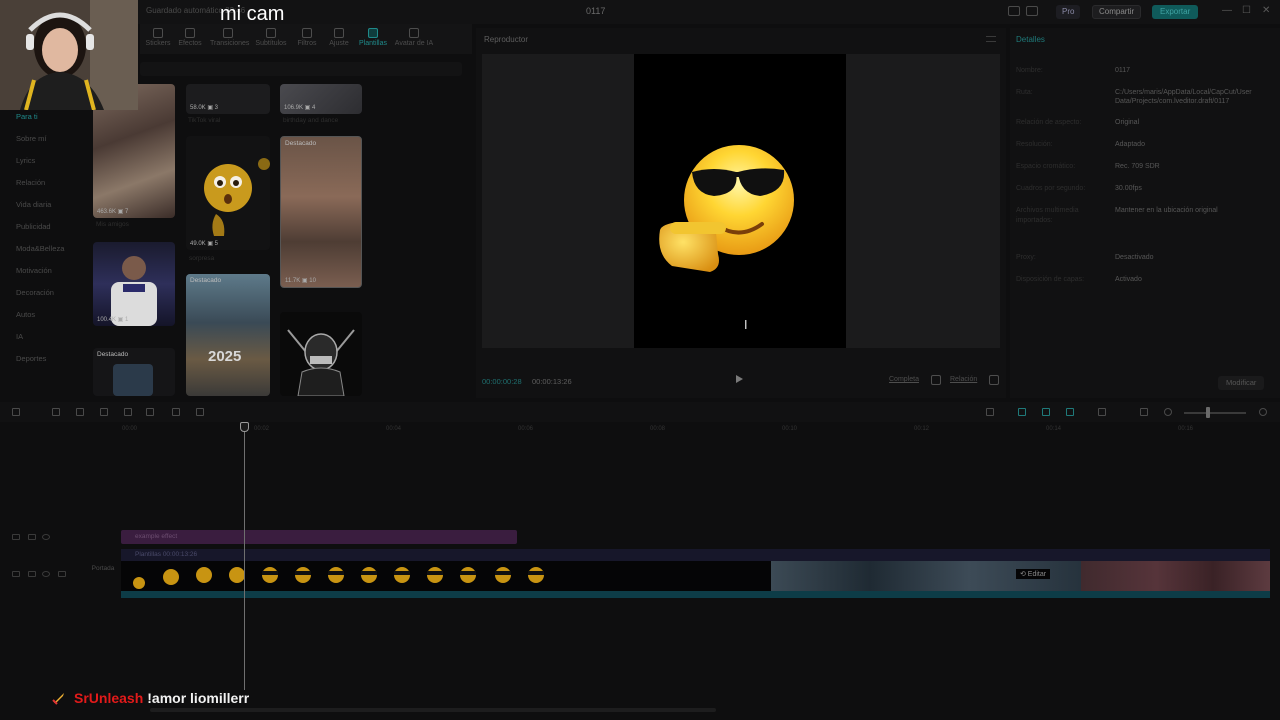 The height and width of the screenshot is (720, 1280). What do you see at coordinates (307, 43) in the screenshot?
I see `tool-label: Filtros` at bounding box center [307, 43].